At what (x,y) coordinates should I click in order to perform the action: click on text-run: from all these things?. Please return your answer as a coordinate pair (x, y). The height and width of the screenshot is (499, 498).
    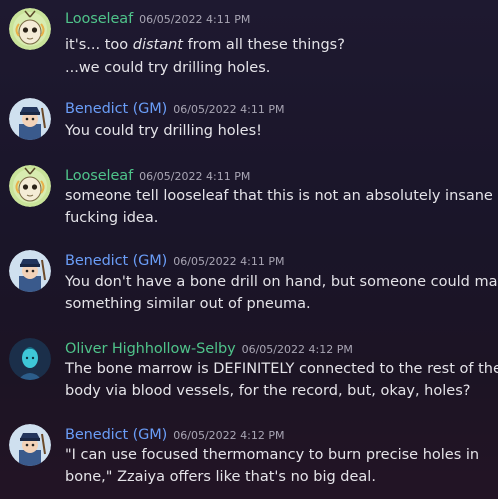
    Looking at the image, I should click on (263, 45).